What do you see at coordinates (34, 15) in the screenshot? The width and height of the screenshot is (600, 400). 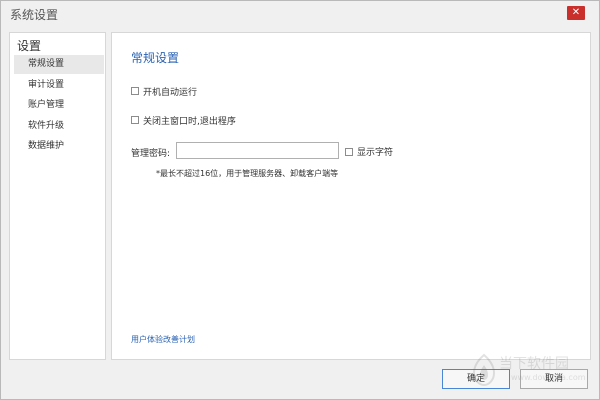 I see `window-title: 系统设置` at bounding box center [34, 15].